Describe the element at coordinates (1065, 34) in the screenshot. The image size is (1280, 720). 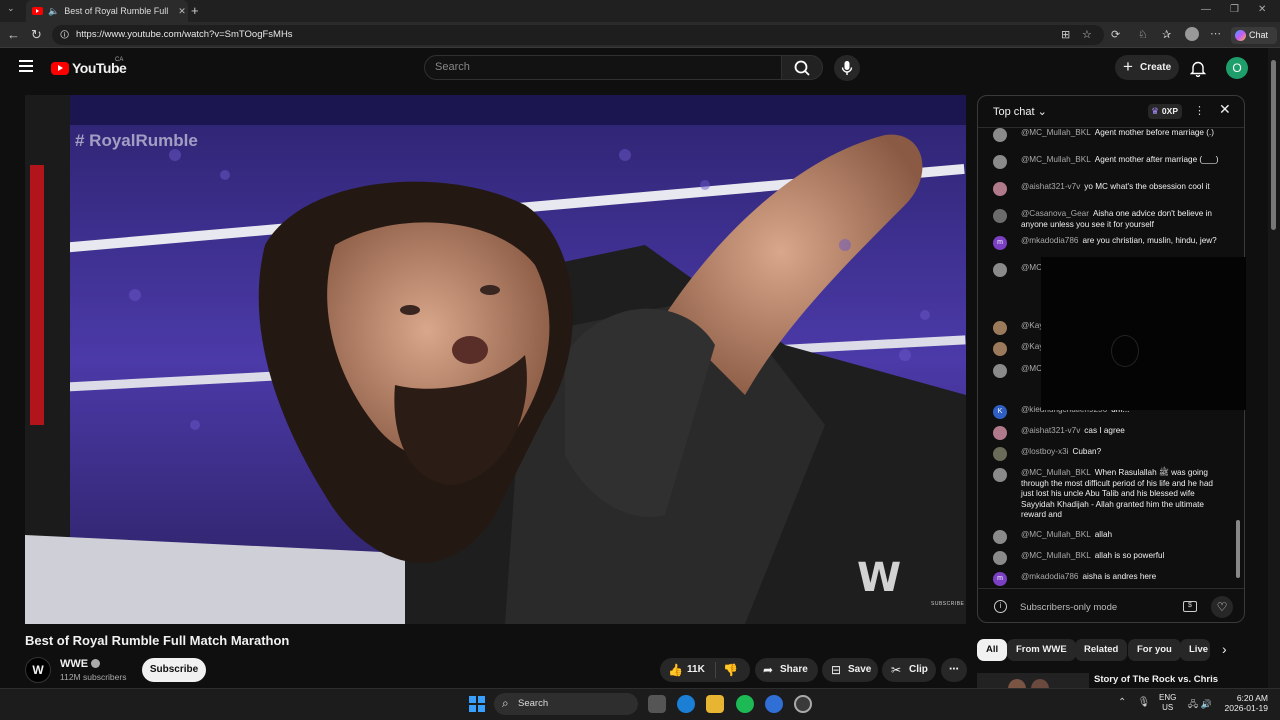
I see `app-available-icon: ⊞` at that location.